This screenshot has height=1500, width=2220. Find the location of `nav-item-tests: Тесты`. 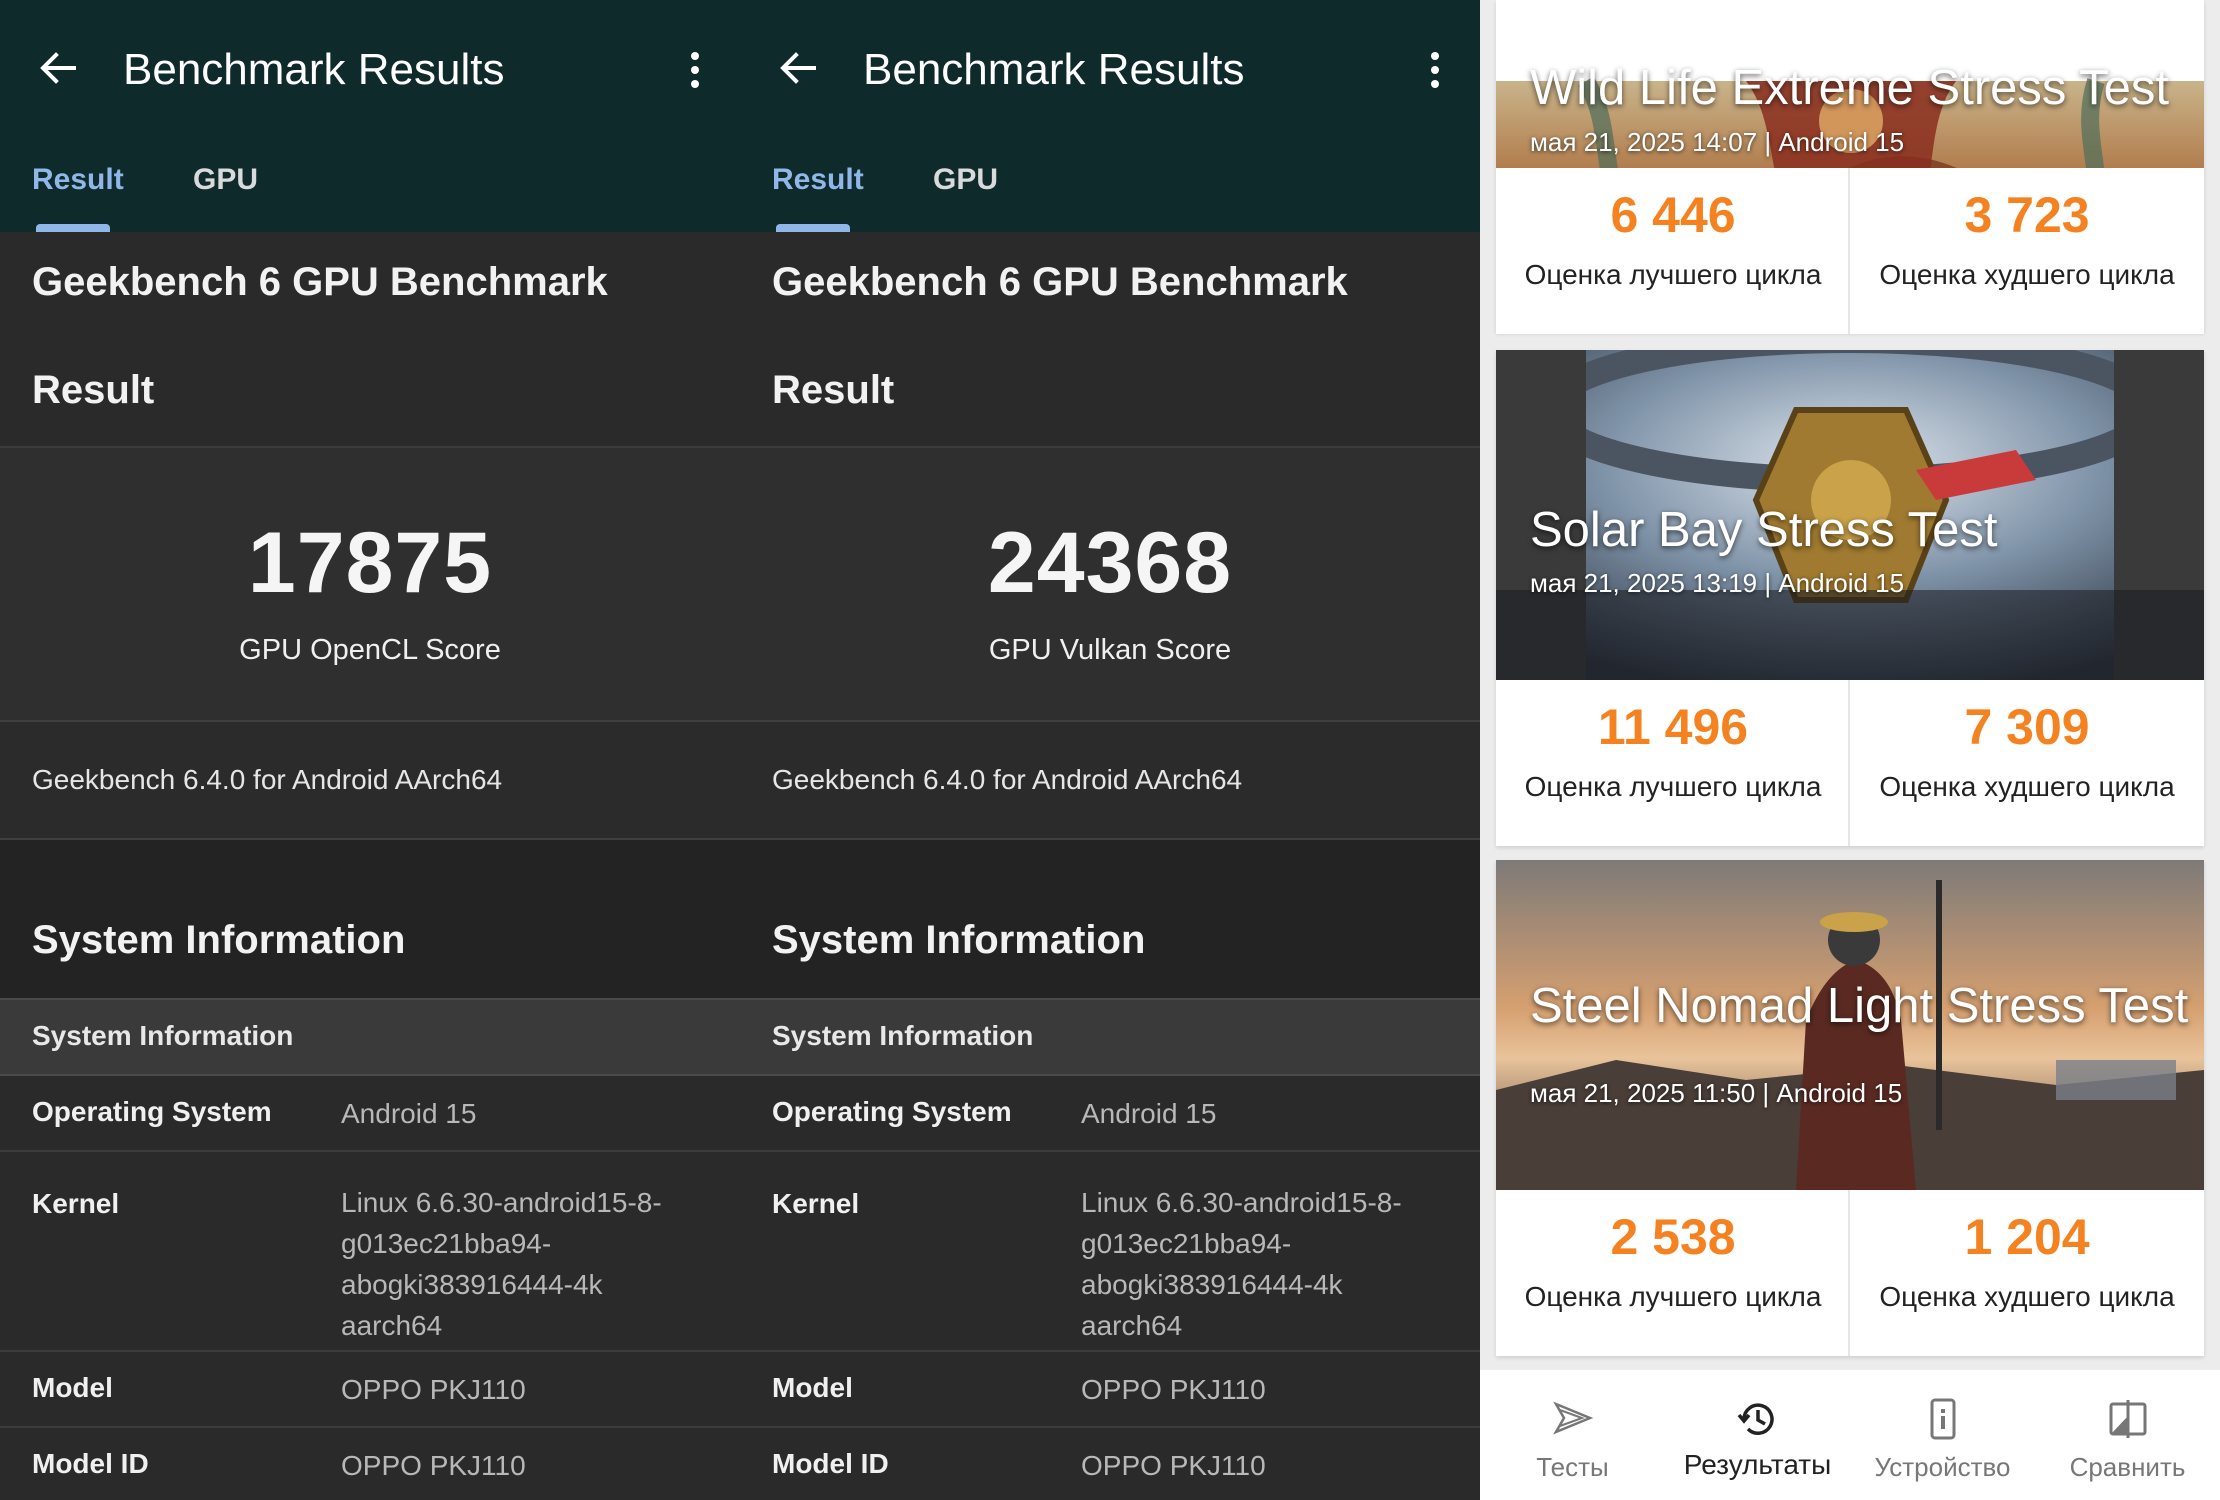

nav-item-tests: Тесты is located at coordinates (1572, 1435).